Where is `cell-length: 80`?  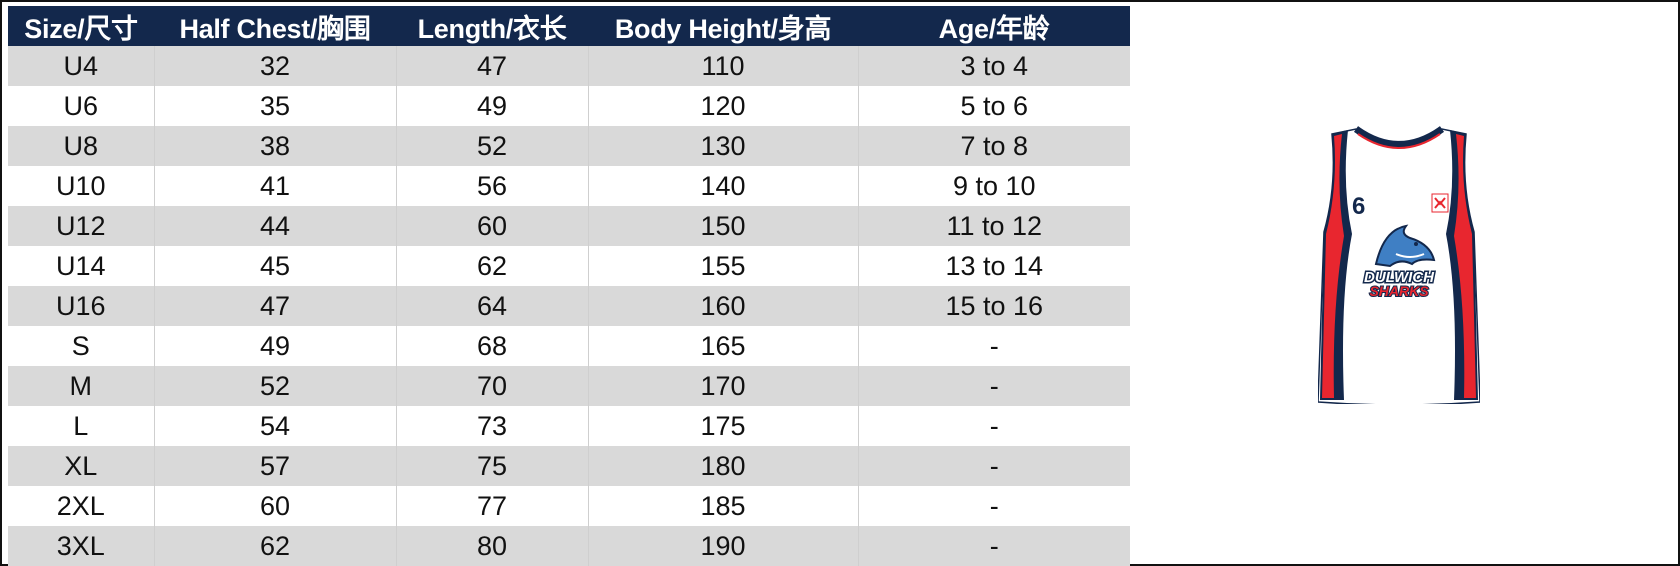 cell-length: 80 is located at coordinates (491, 546).